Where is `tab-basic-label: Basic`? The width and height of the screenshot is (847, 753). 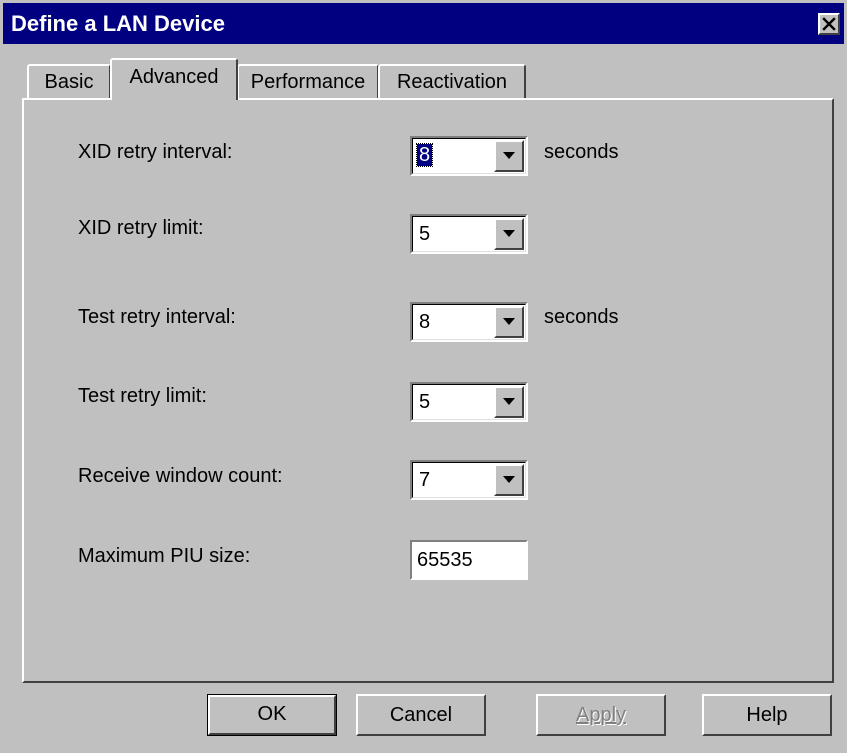
tab-basic-label: Basic is located at coordinates (69, 82).